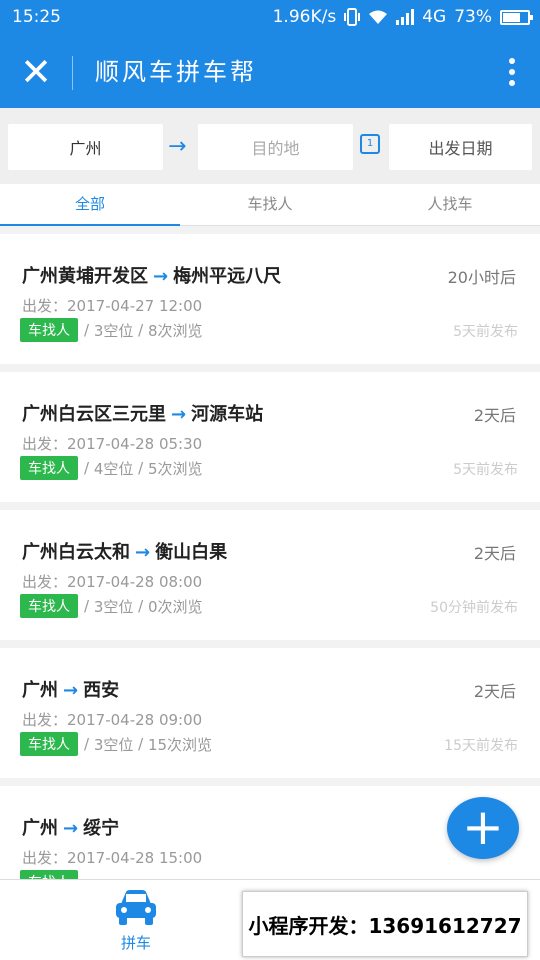  What do you see at coordinates (175, 330) in the screenshot?
I see `trip-views: 8次浏览` at bounding box center [175, 330].